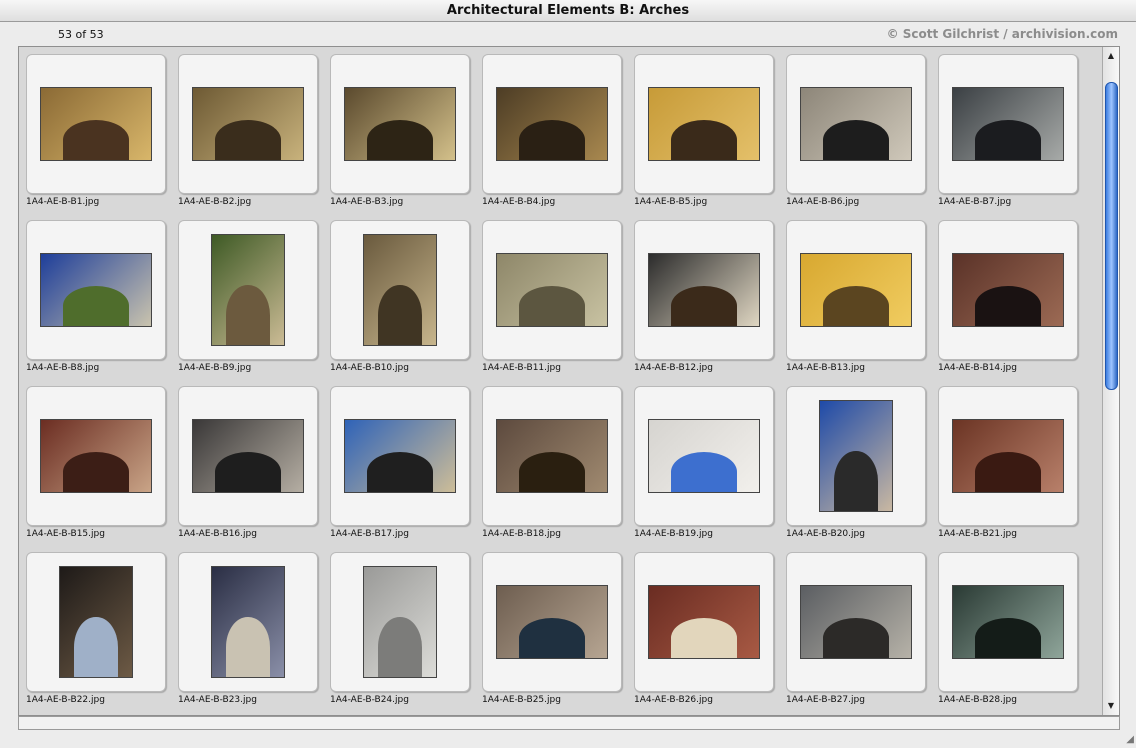 The width and height of the screenshot is (1136, 748). I want to click on thumbnail-item: 1A4-AE-B-B3.jpg, so click(400, 134).